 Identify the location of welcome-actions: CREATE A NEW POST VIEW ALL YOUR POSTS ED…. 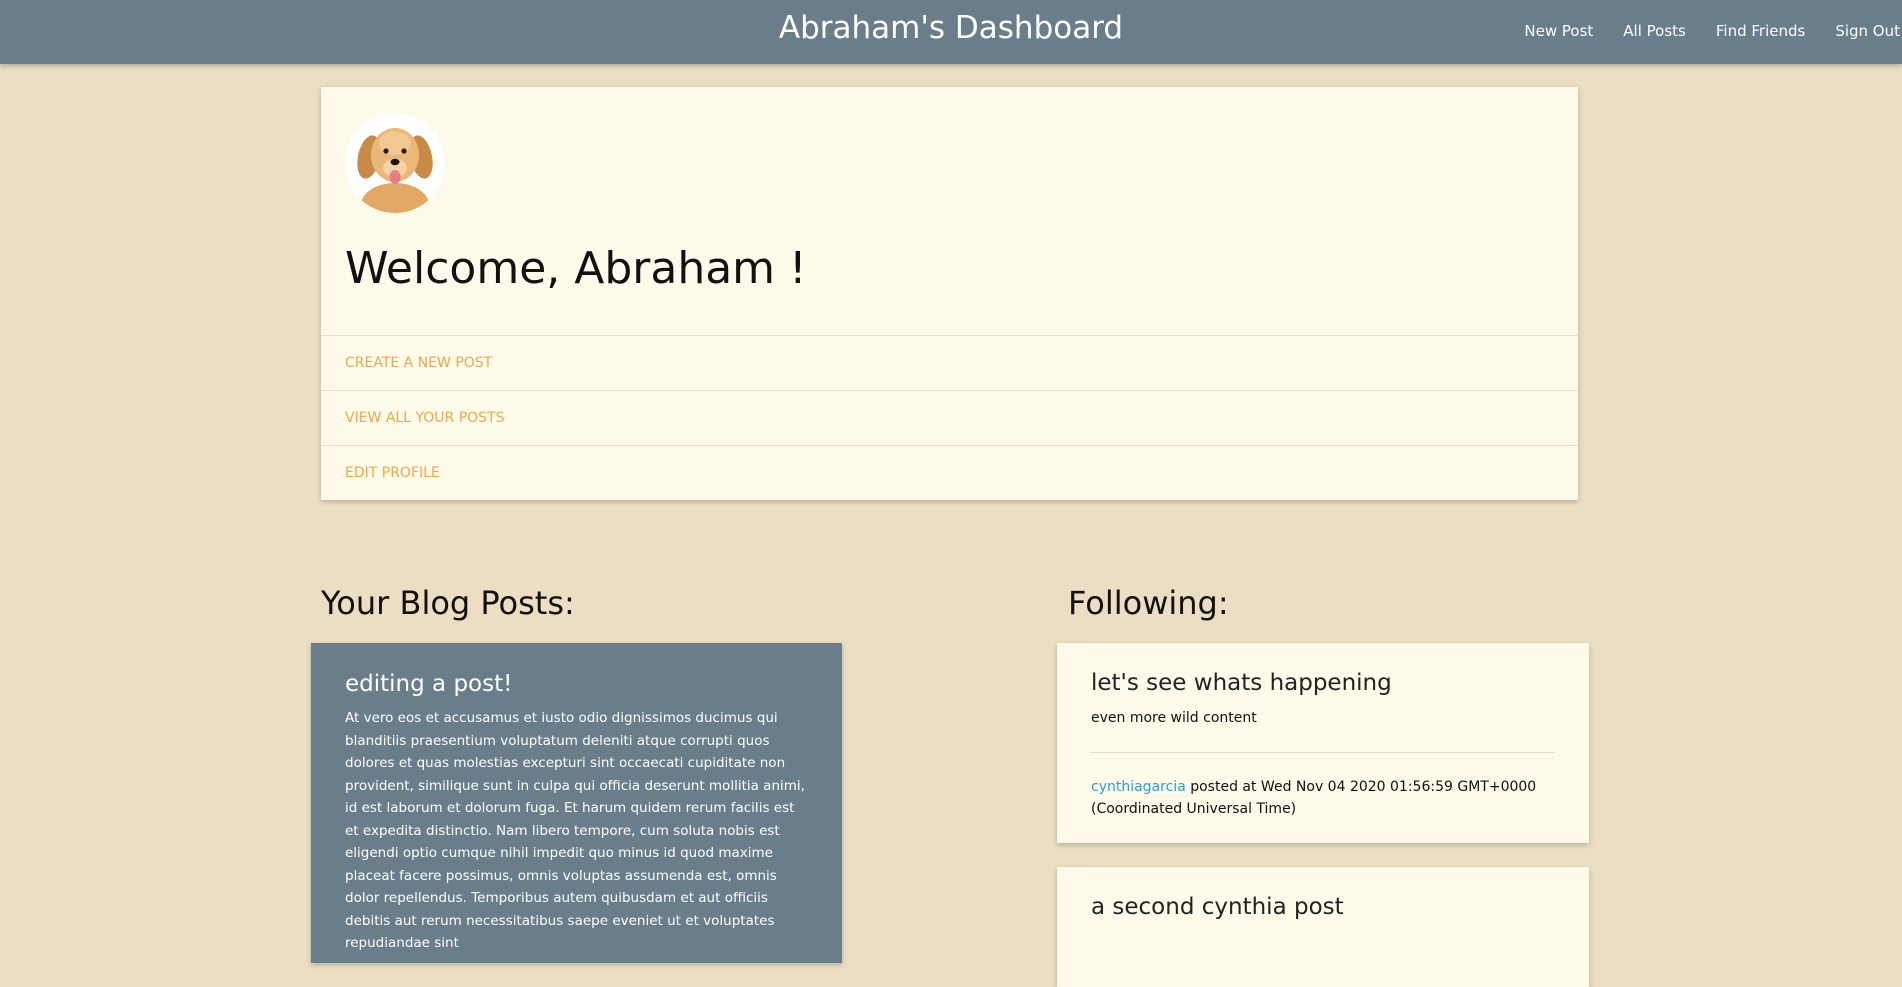
(949, 417).